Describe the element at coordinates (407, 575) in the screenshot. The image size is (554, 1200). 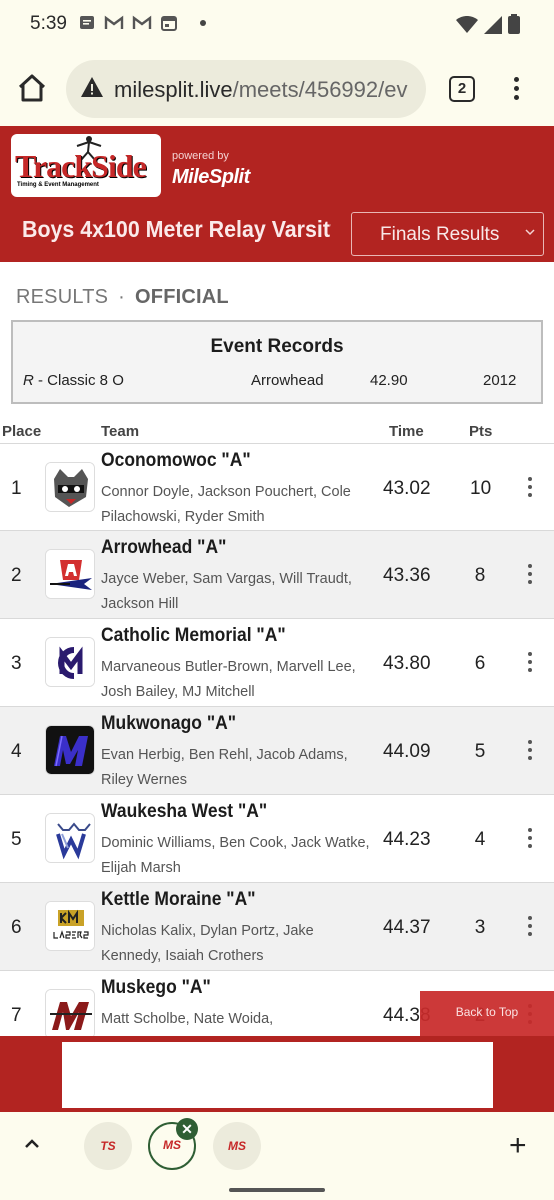
I see `row-time: 43.36` at that location.